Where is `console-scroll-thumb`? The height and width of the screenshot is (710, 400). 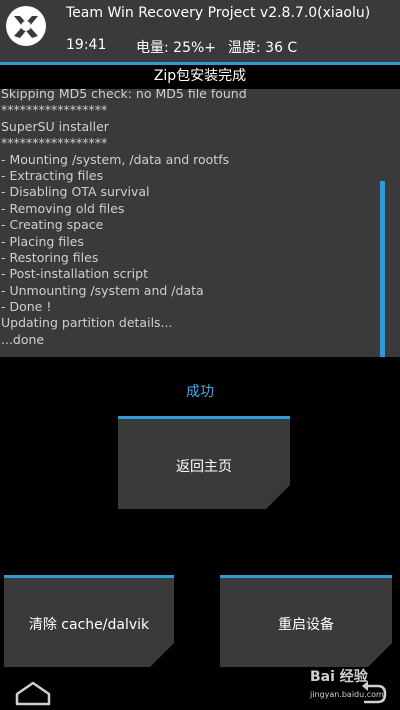 console-scroll-thumb is located at coordinates (382, 269).